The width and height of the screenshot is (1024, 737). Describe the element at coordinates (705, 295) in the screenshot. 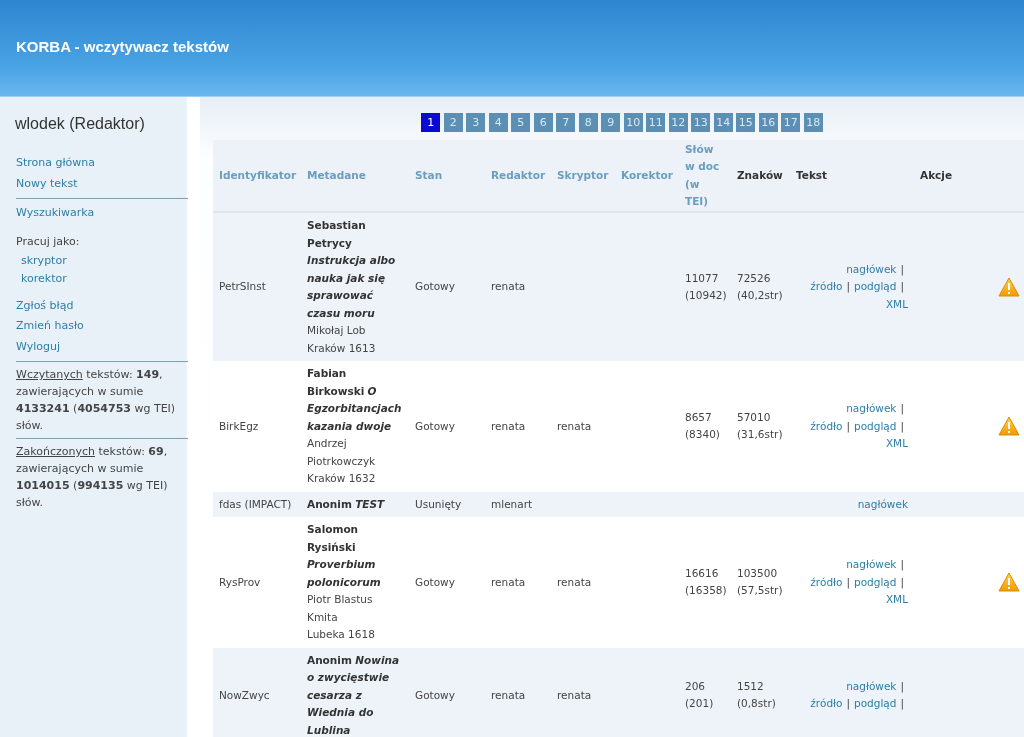

I see `table-cell-text: (10942)` at that location.